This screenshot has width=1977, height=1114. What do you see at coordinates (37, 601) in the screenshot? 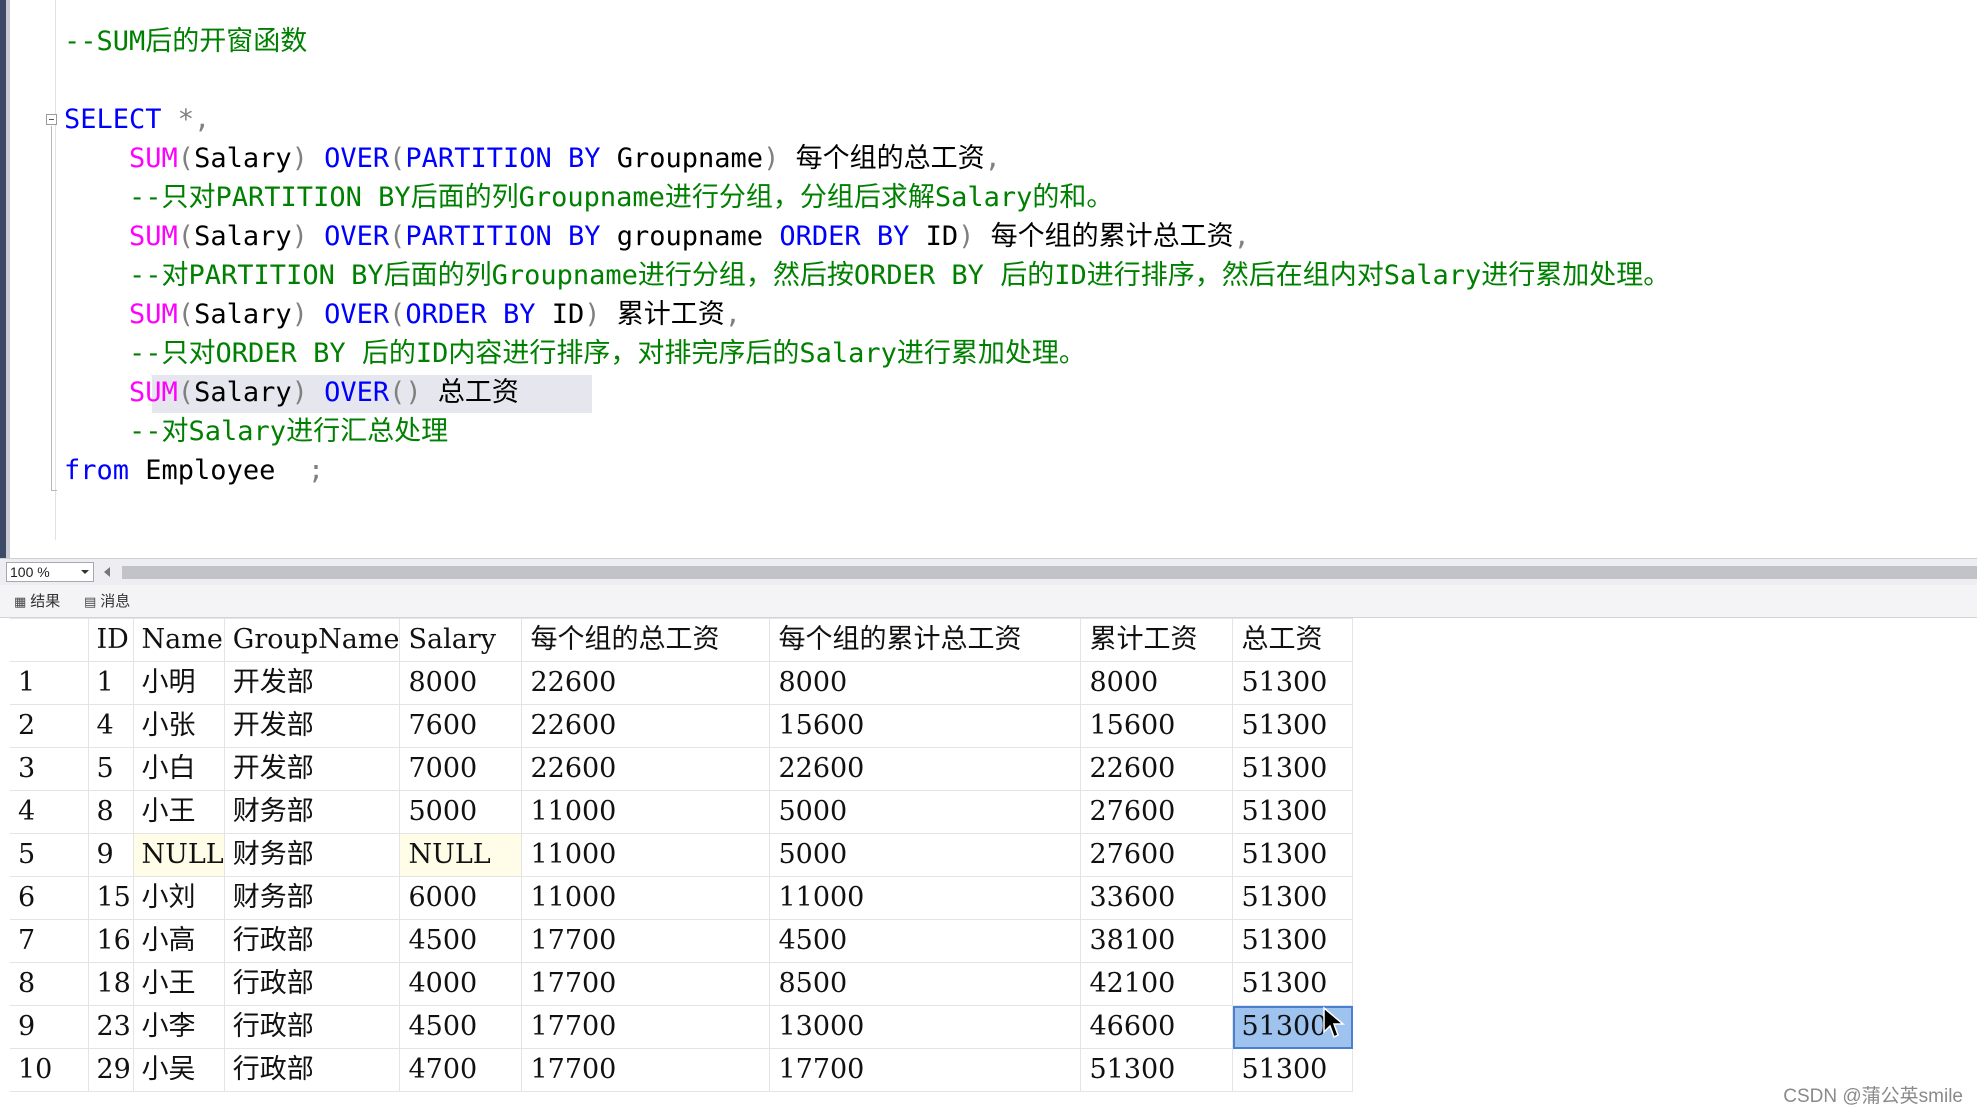
I see `tab-results: ▦ 结果` at bounding box center [37, 601].